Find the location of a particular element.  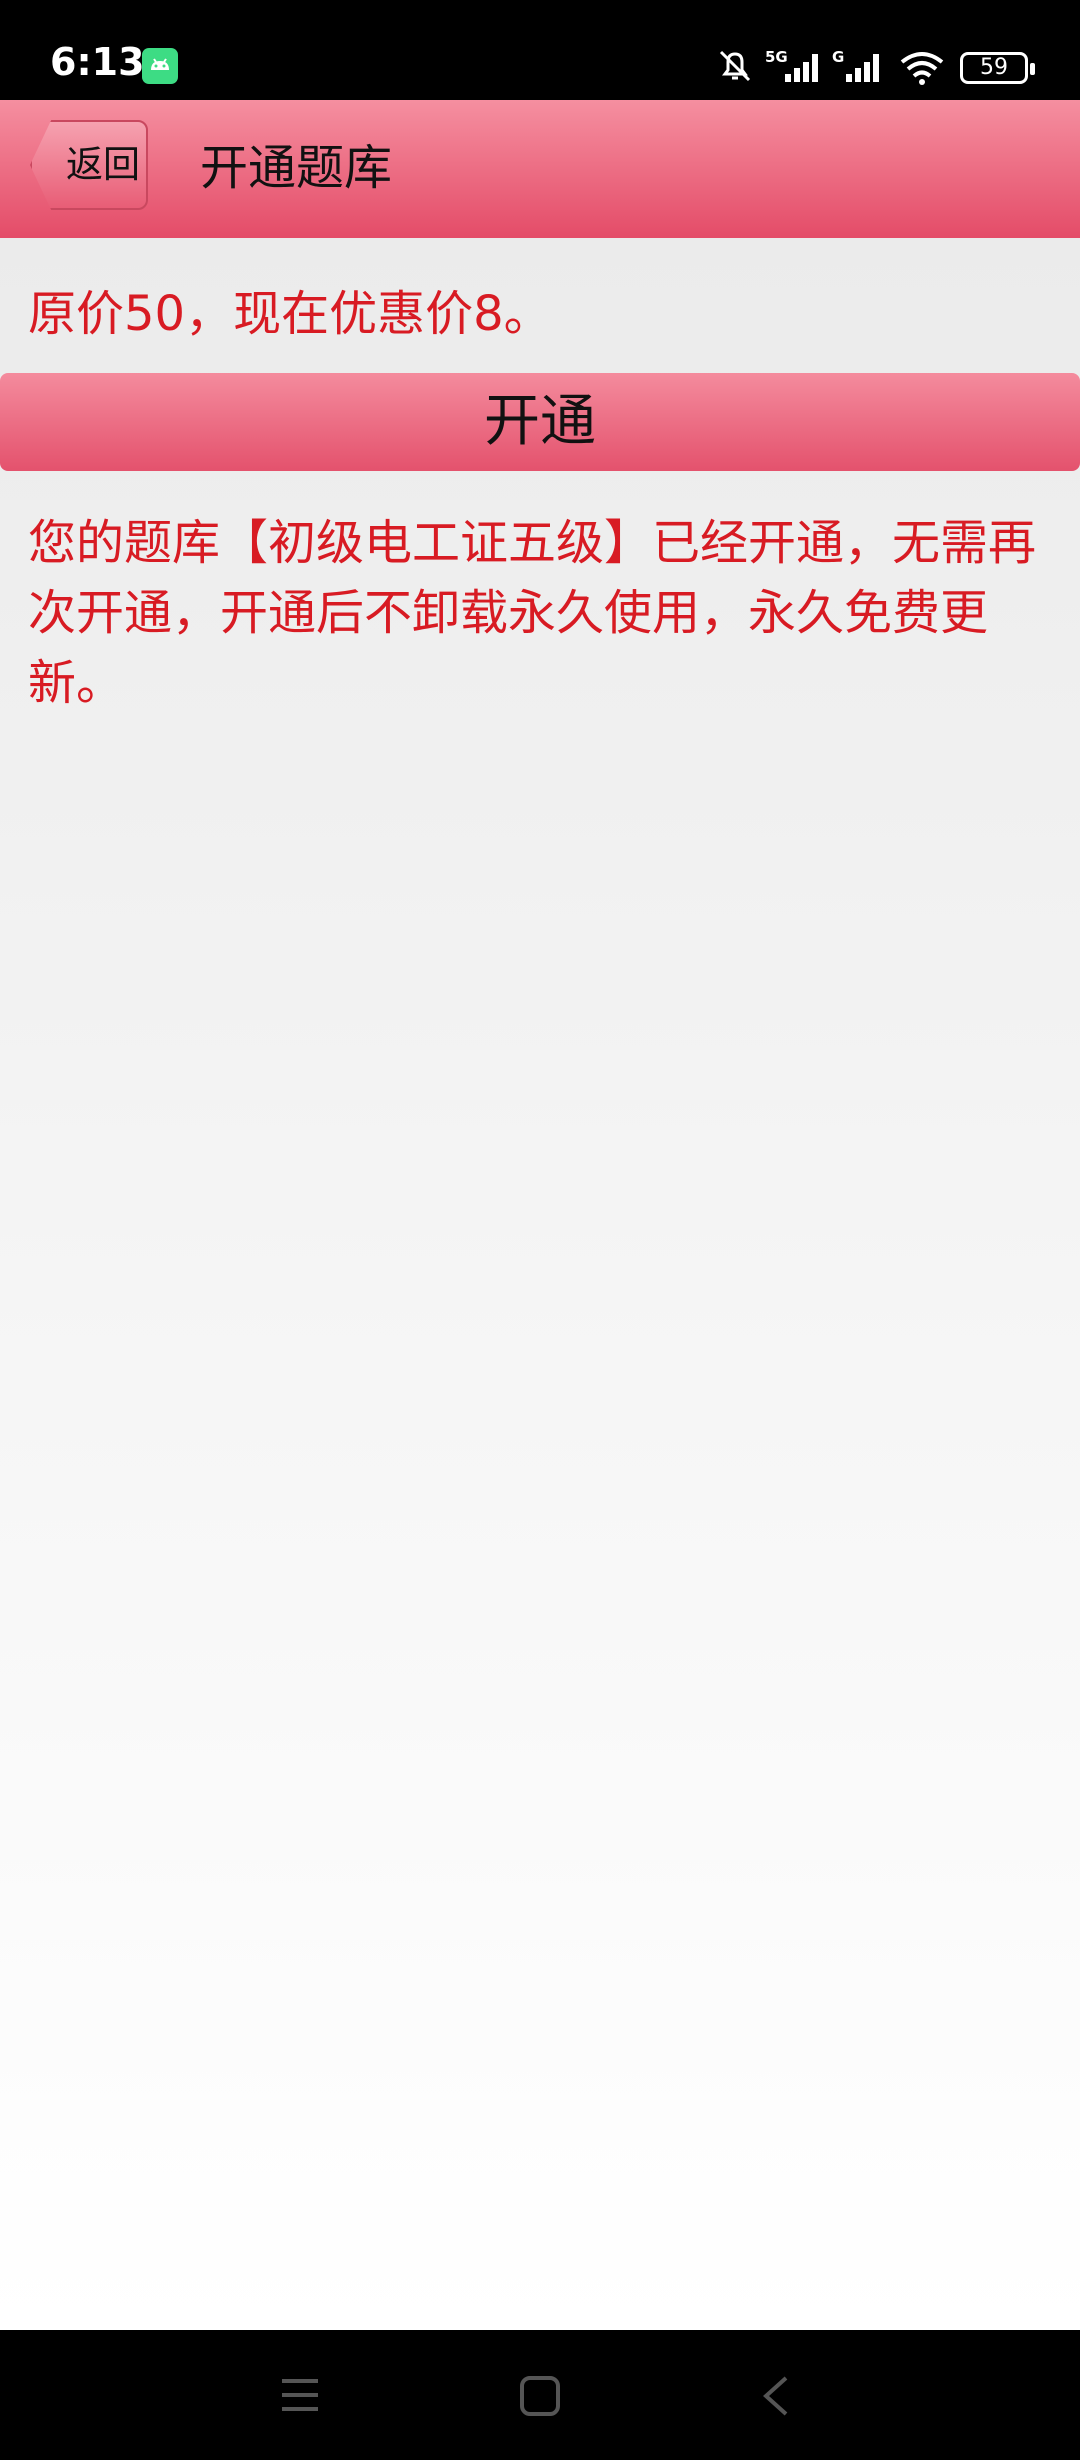

signal-5g-icon: 5G is located at coordinates (796, 68).